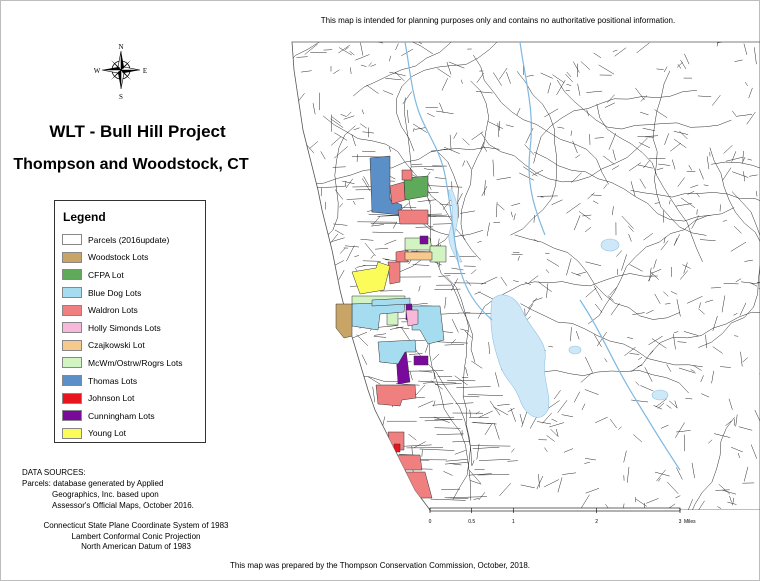 This screenshot has height=581, width=760. Describe the element at coordinates (418, 256) in the screenshot. I see `czajkowski-lot` at that location.